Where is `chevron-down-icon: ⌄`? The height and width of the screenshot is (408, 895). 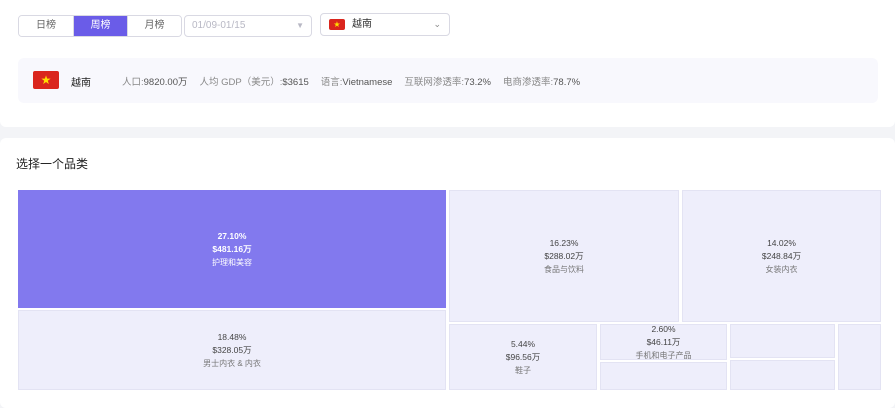 chevron-down-icon: ⌄ is located at coordinates (437, 24).